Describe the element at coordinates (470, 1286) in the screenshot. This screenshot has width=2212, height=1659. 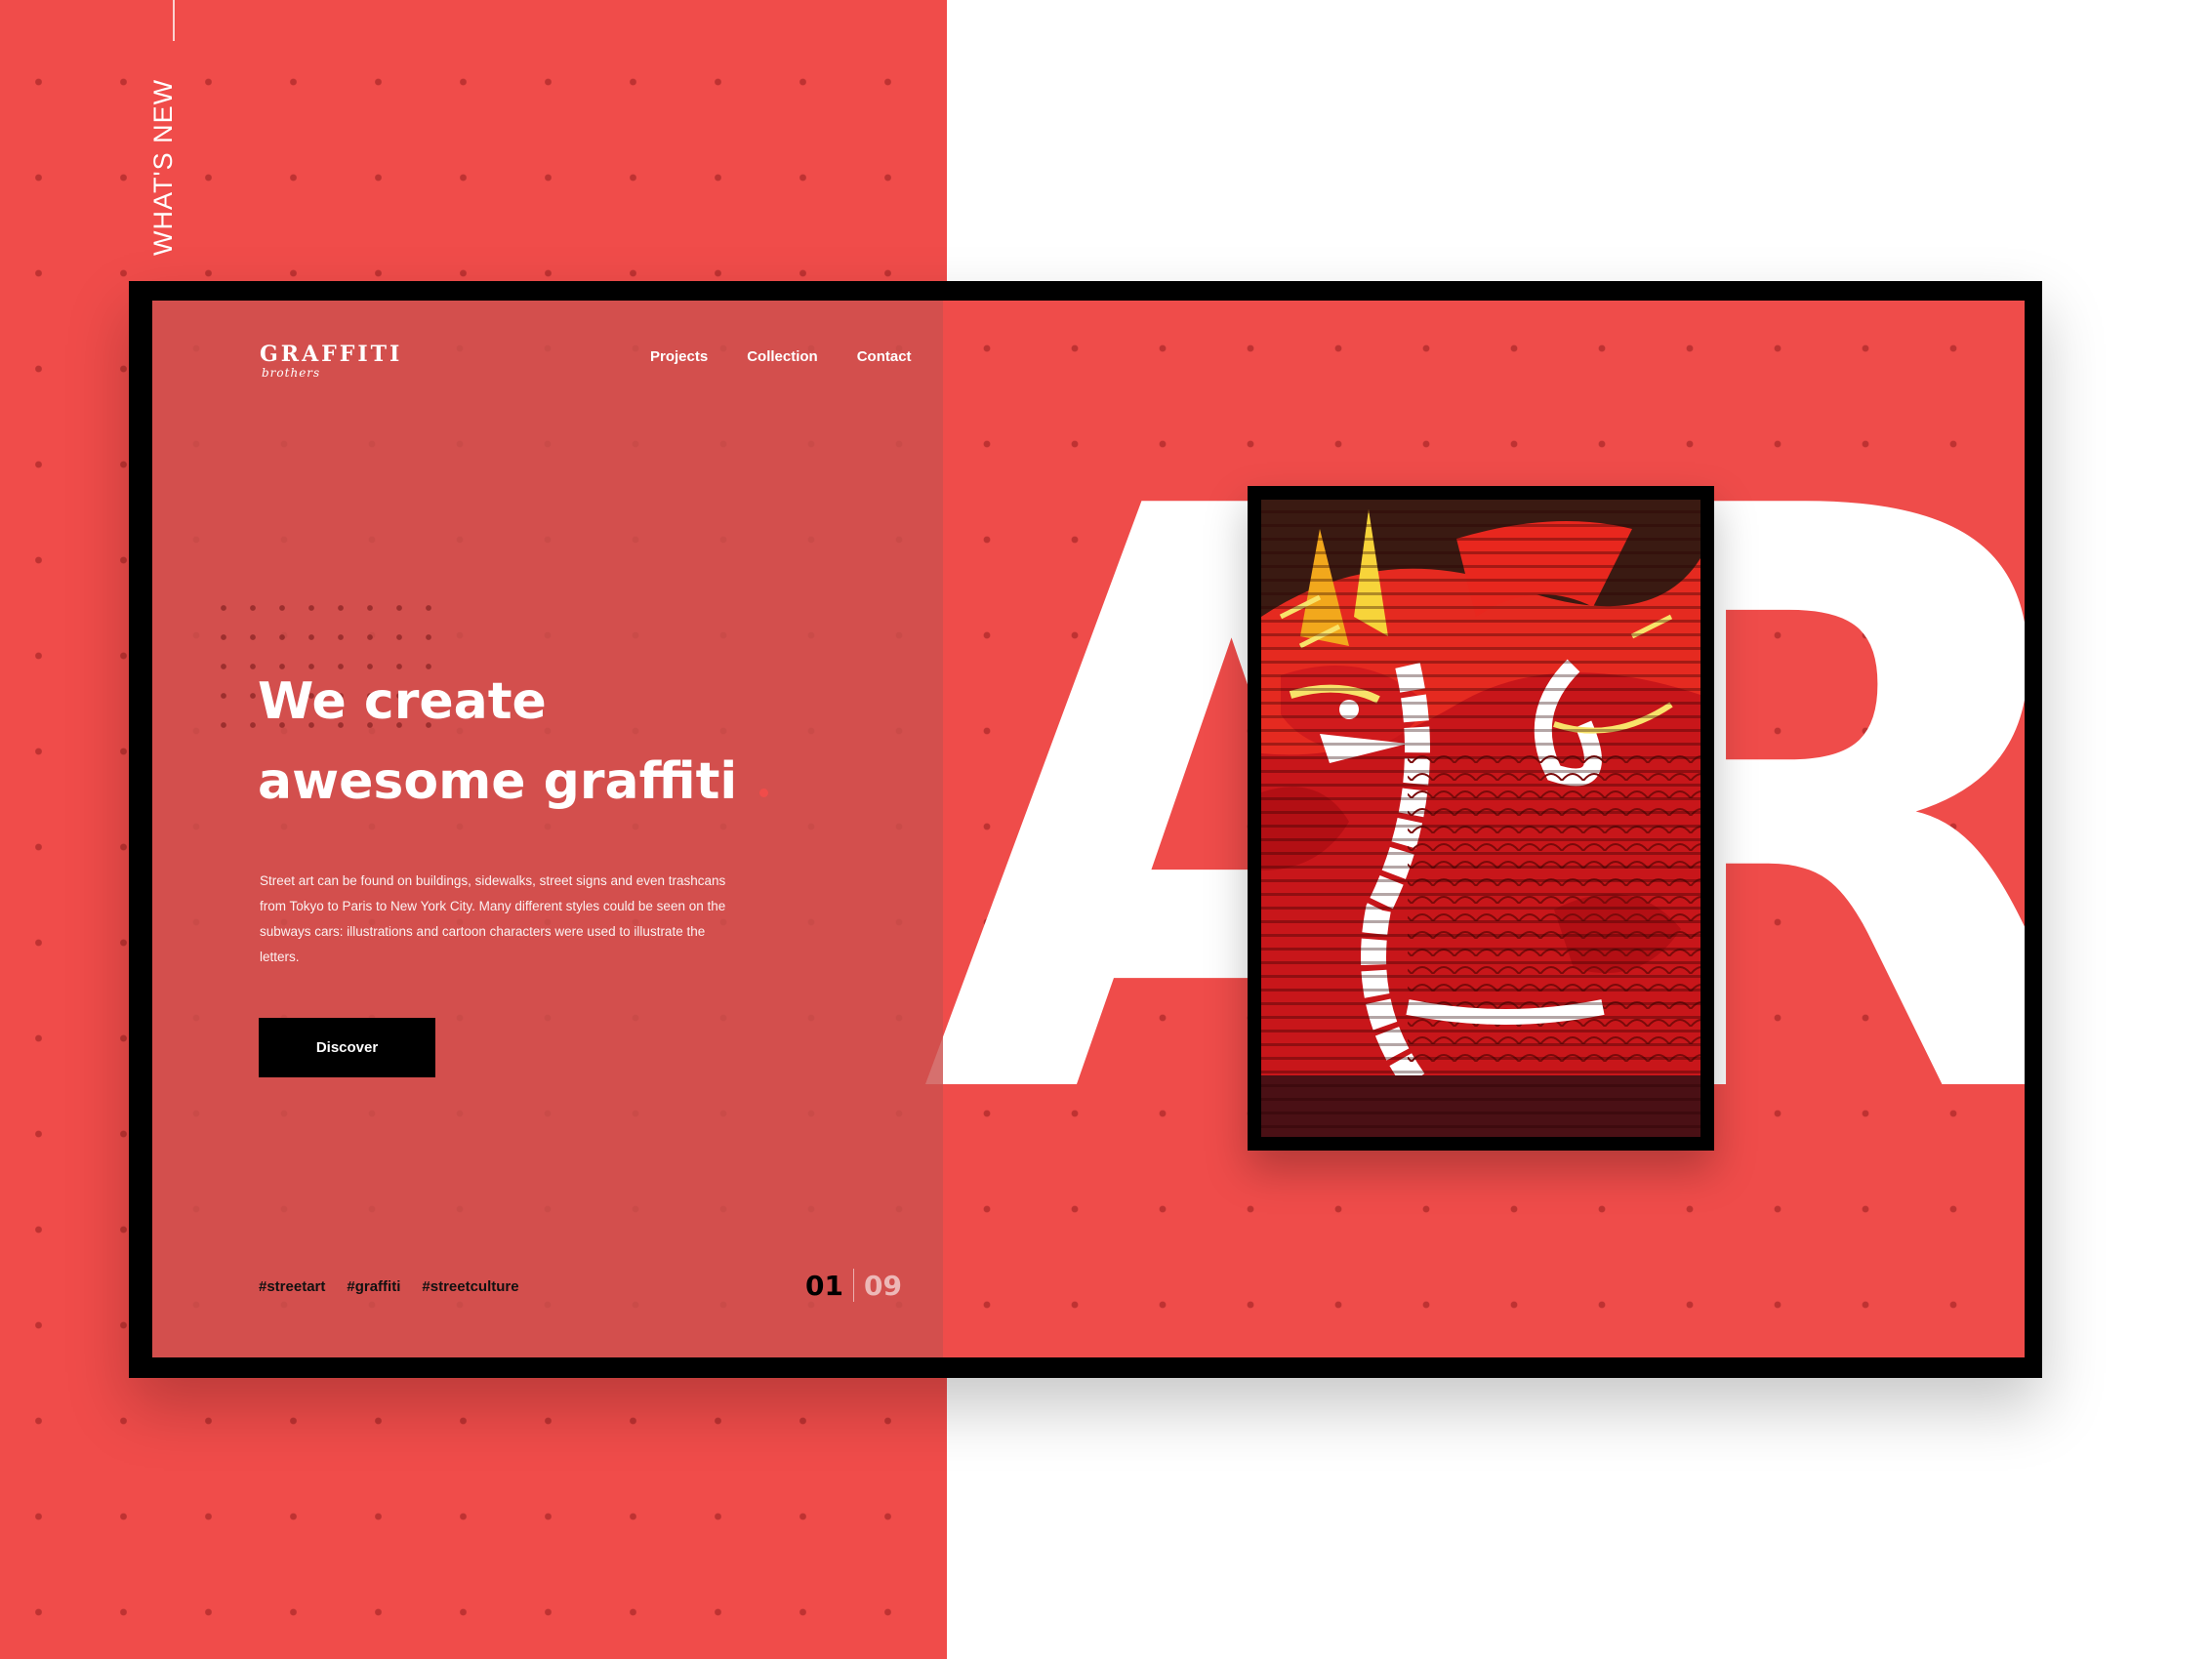
I see `tag-streetculture: #streetculture` at that location.